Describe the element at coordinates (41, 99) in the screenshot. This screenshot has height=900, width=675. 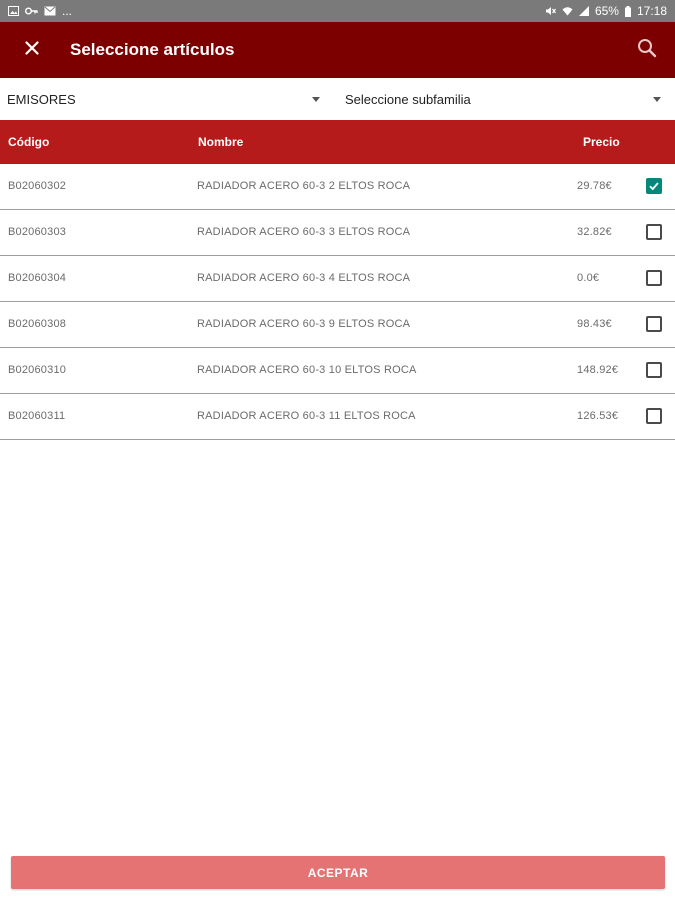
I see `family-value: EMISORES` at that location.